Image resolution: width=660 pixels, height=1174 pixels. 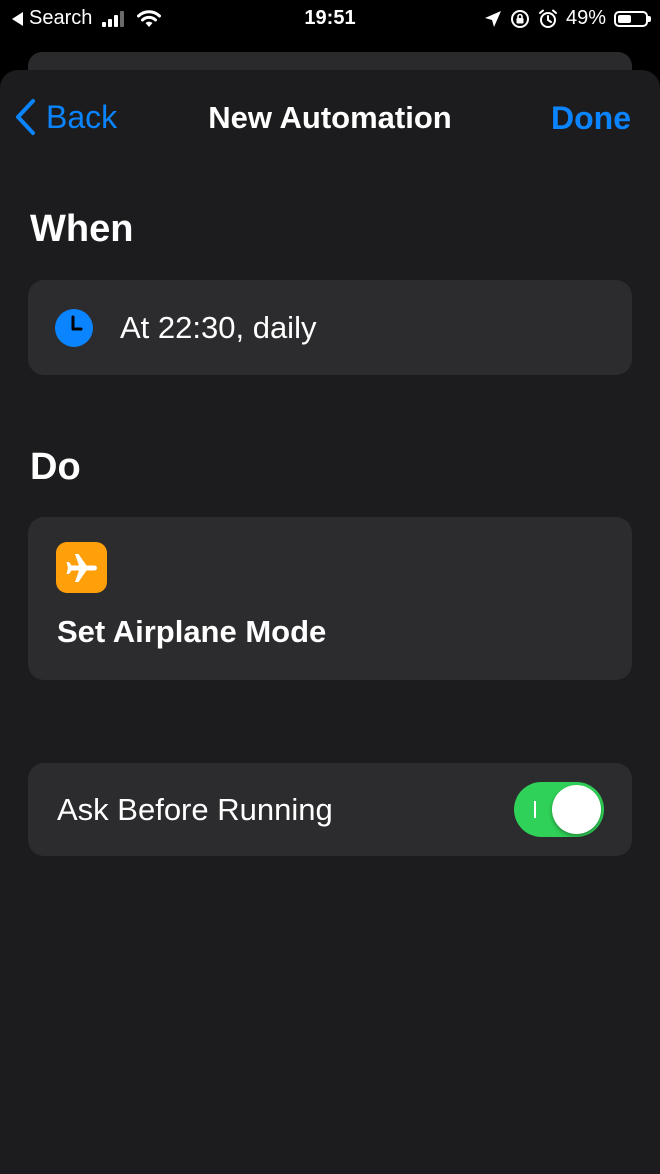 What do you see at coordinates (535, 809) in the screenshot?
I see `toggle-on-mark` at bounding box center [535, 809].